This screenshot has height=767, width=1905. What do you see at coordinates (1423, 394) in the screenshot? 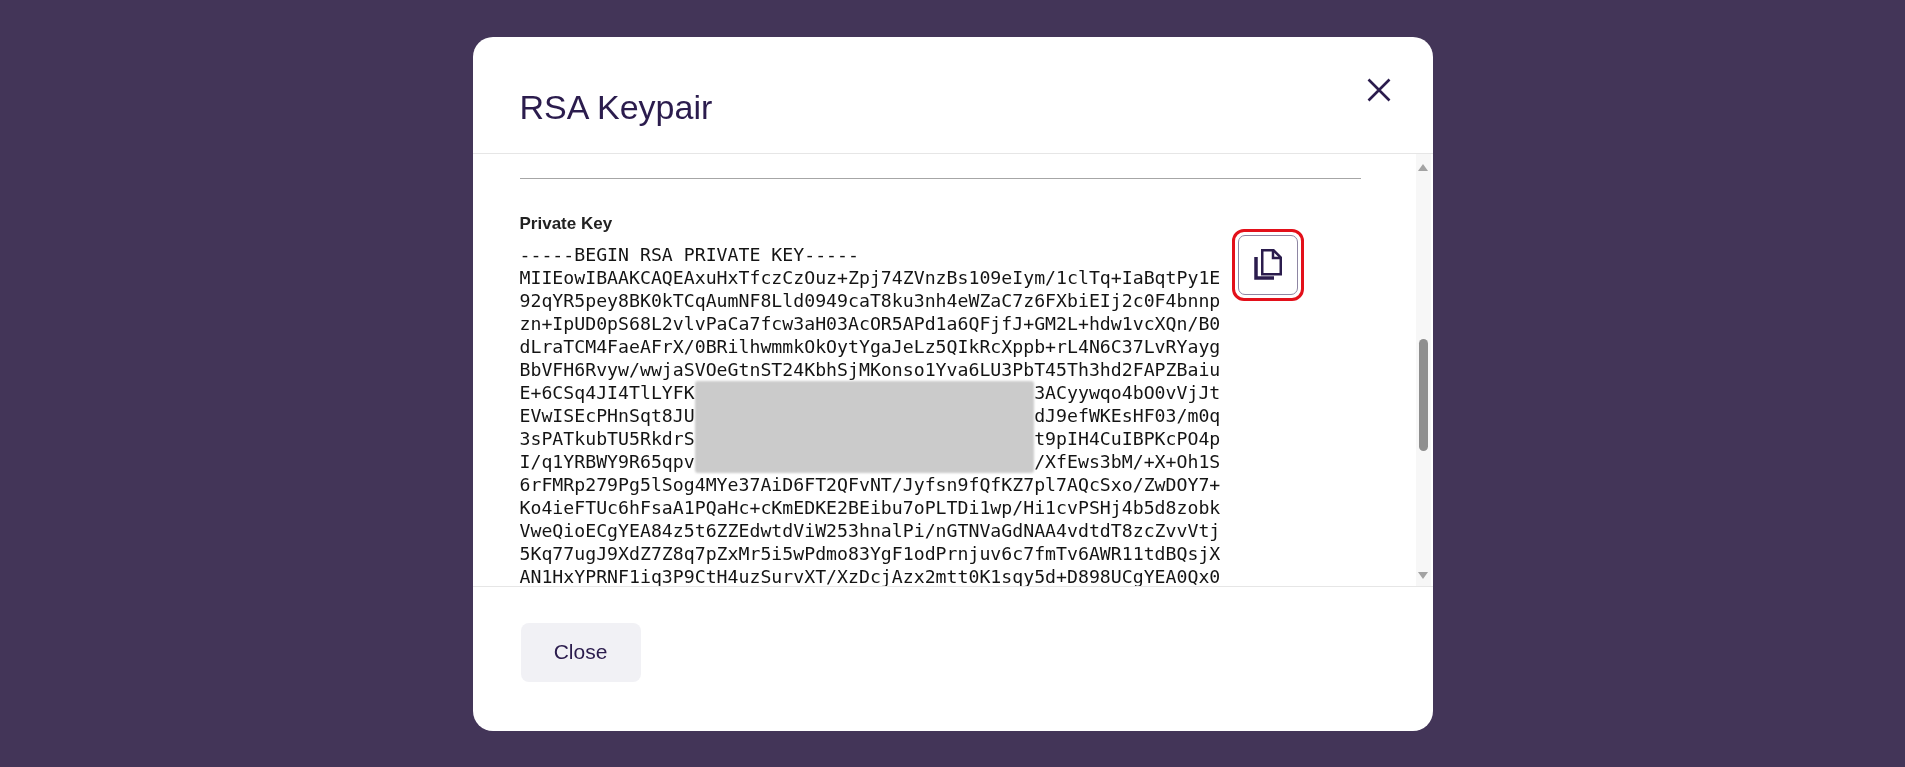
I see `scrollbar-thumb` at bounding box center [1423, 394].